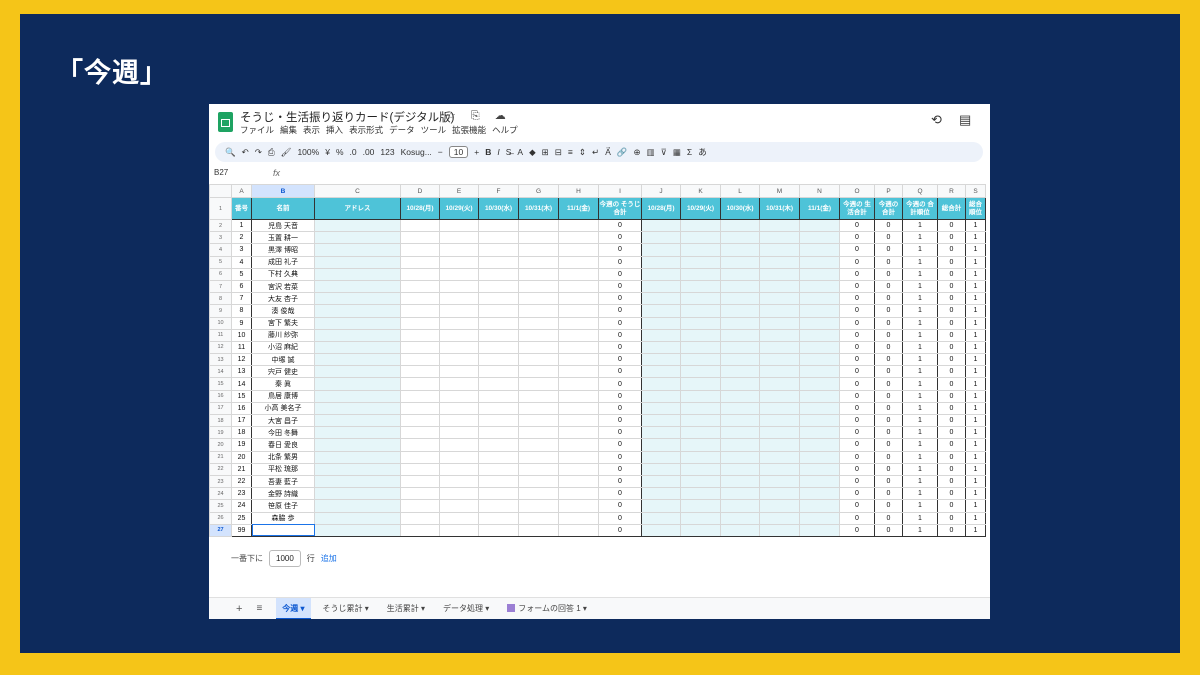  What do you see at coordinates (951, 208) in the screenshot?
I see `header-cell: 総合計` at bounding box center [951, 208].